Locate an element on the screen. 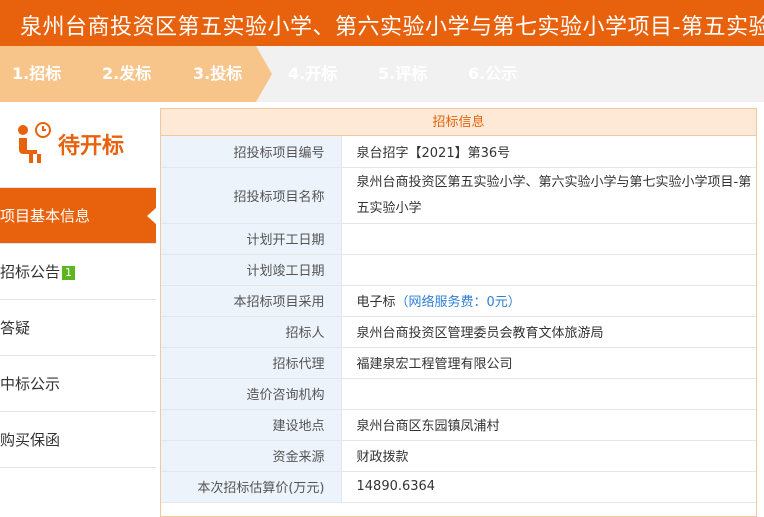 This screenshot has width=764, height=517. row-value: 电子标（网络服务费：0元） is located at coordinates (548, 301).